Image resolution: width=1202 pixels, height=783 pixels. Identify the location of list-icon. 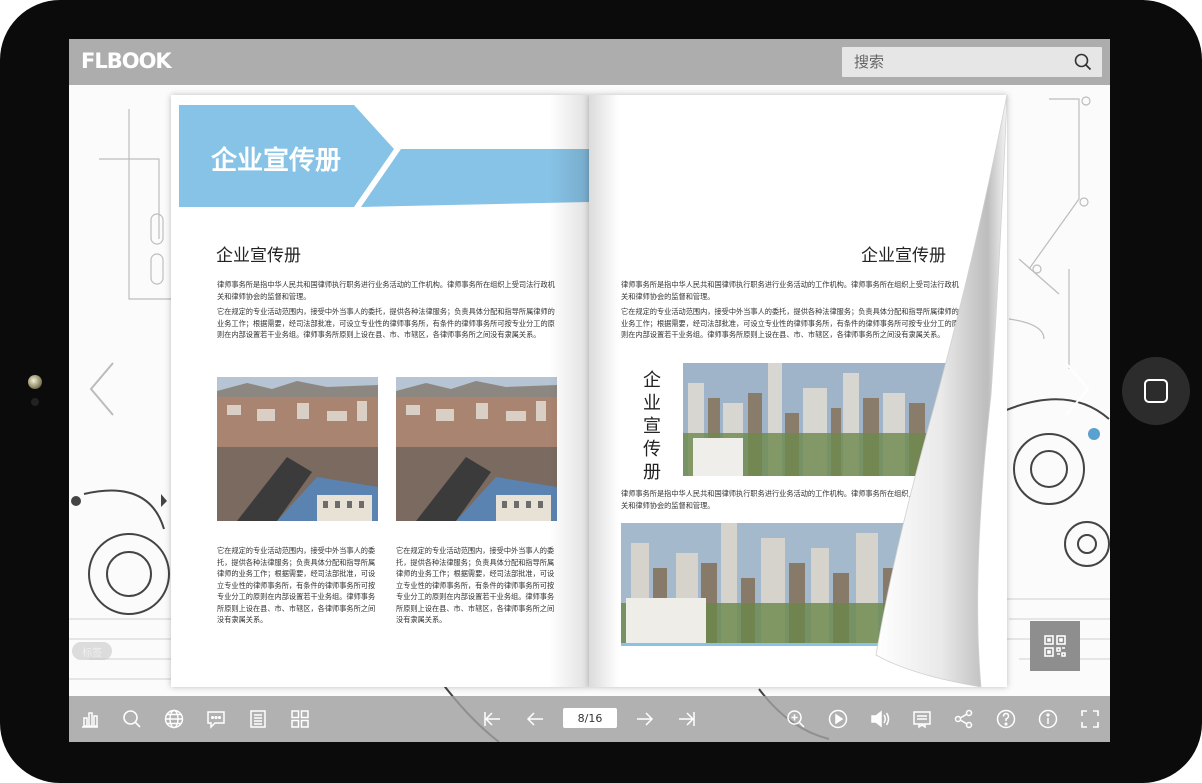
(258, 719).